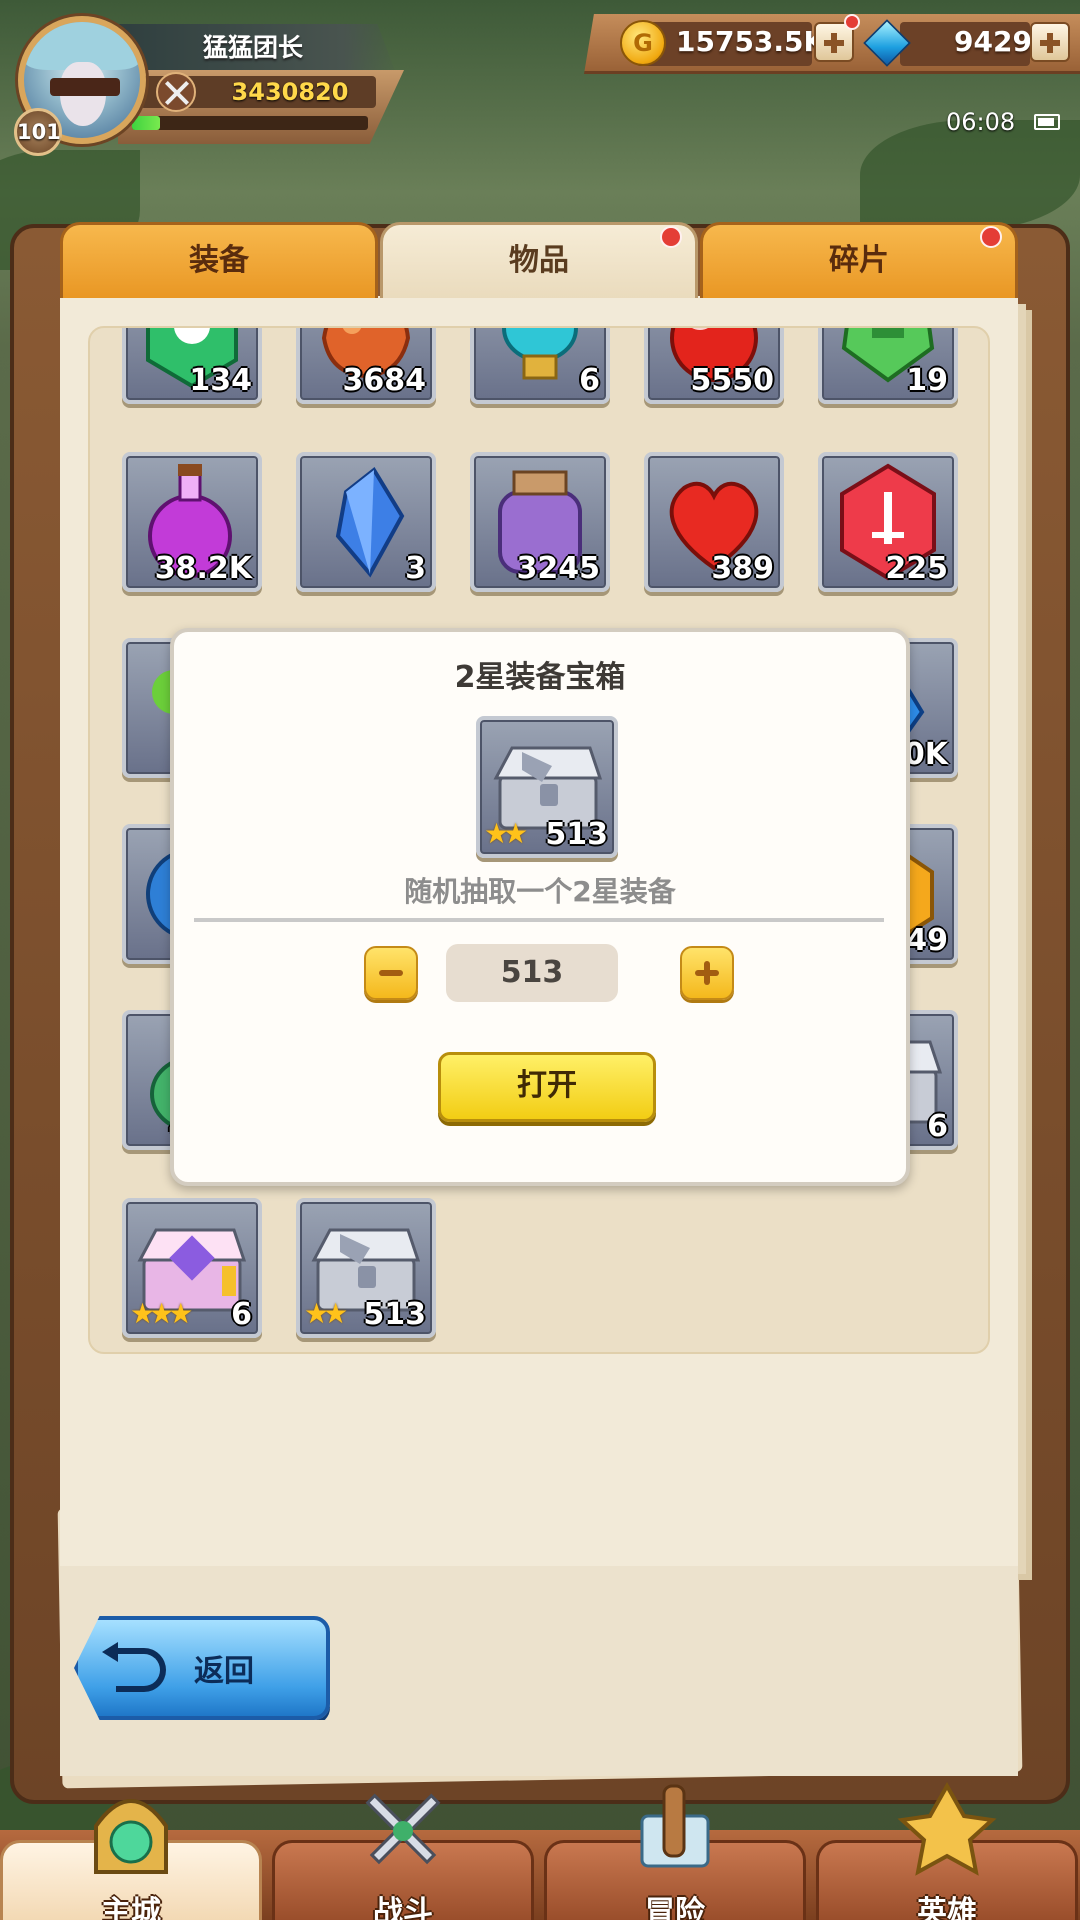  What do you see at coordinates (403, 1829) in the screenshot?
I see `crossed-swords-icon` at bounding box center [403, 1829].